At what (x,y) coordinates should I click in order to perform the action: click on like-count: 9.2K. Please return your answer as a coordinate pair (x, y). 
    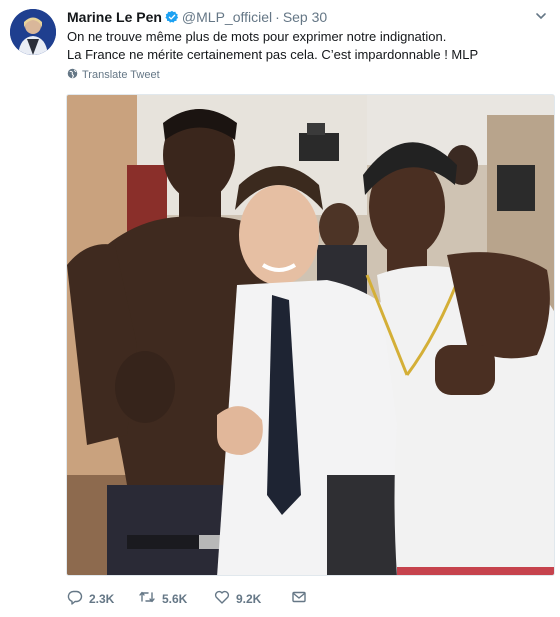
    Looking at the image, I should click on (249, 598).